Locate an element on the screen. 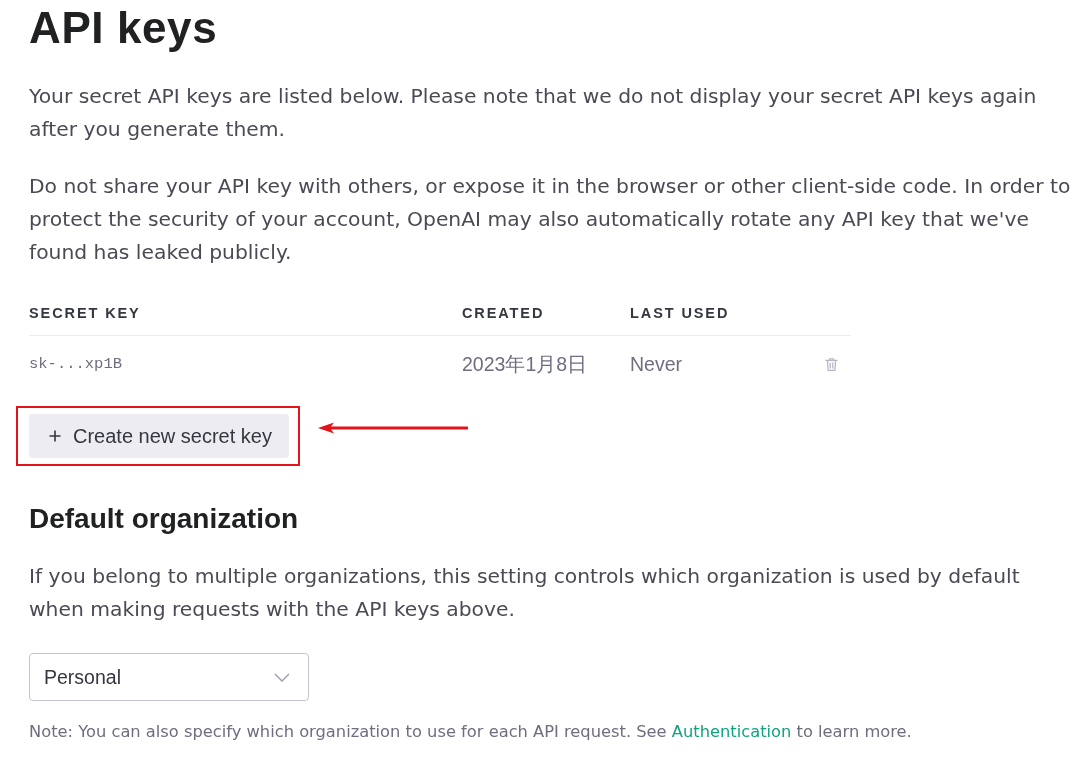 This screenshot has height=762, width=1080. note-text: Note: You can also specify which organization to use for each API request. See Authentication to learn more. is located at coordinates (471, 732).